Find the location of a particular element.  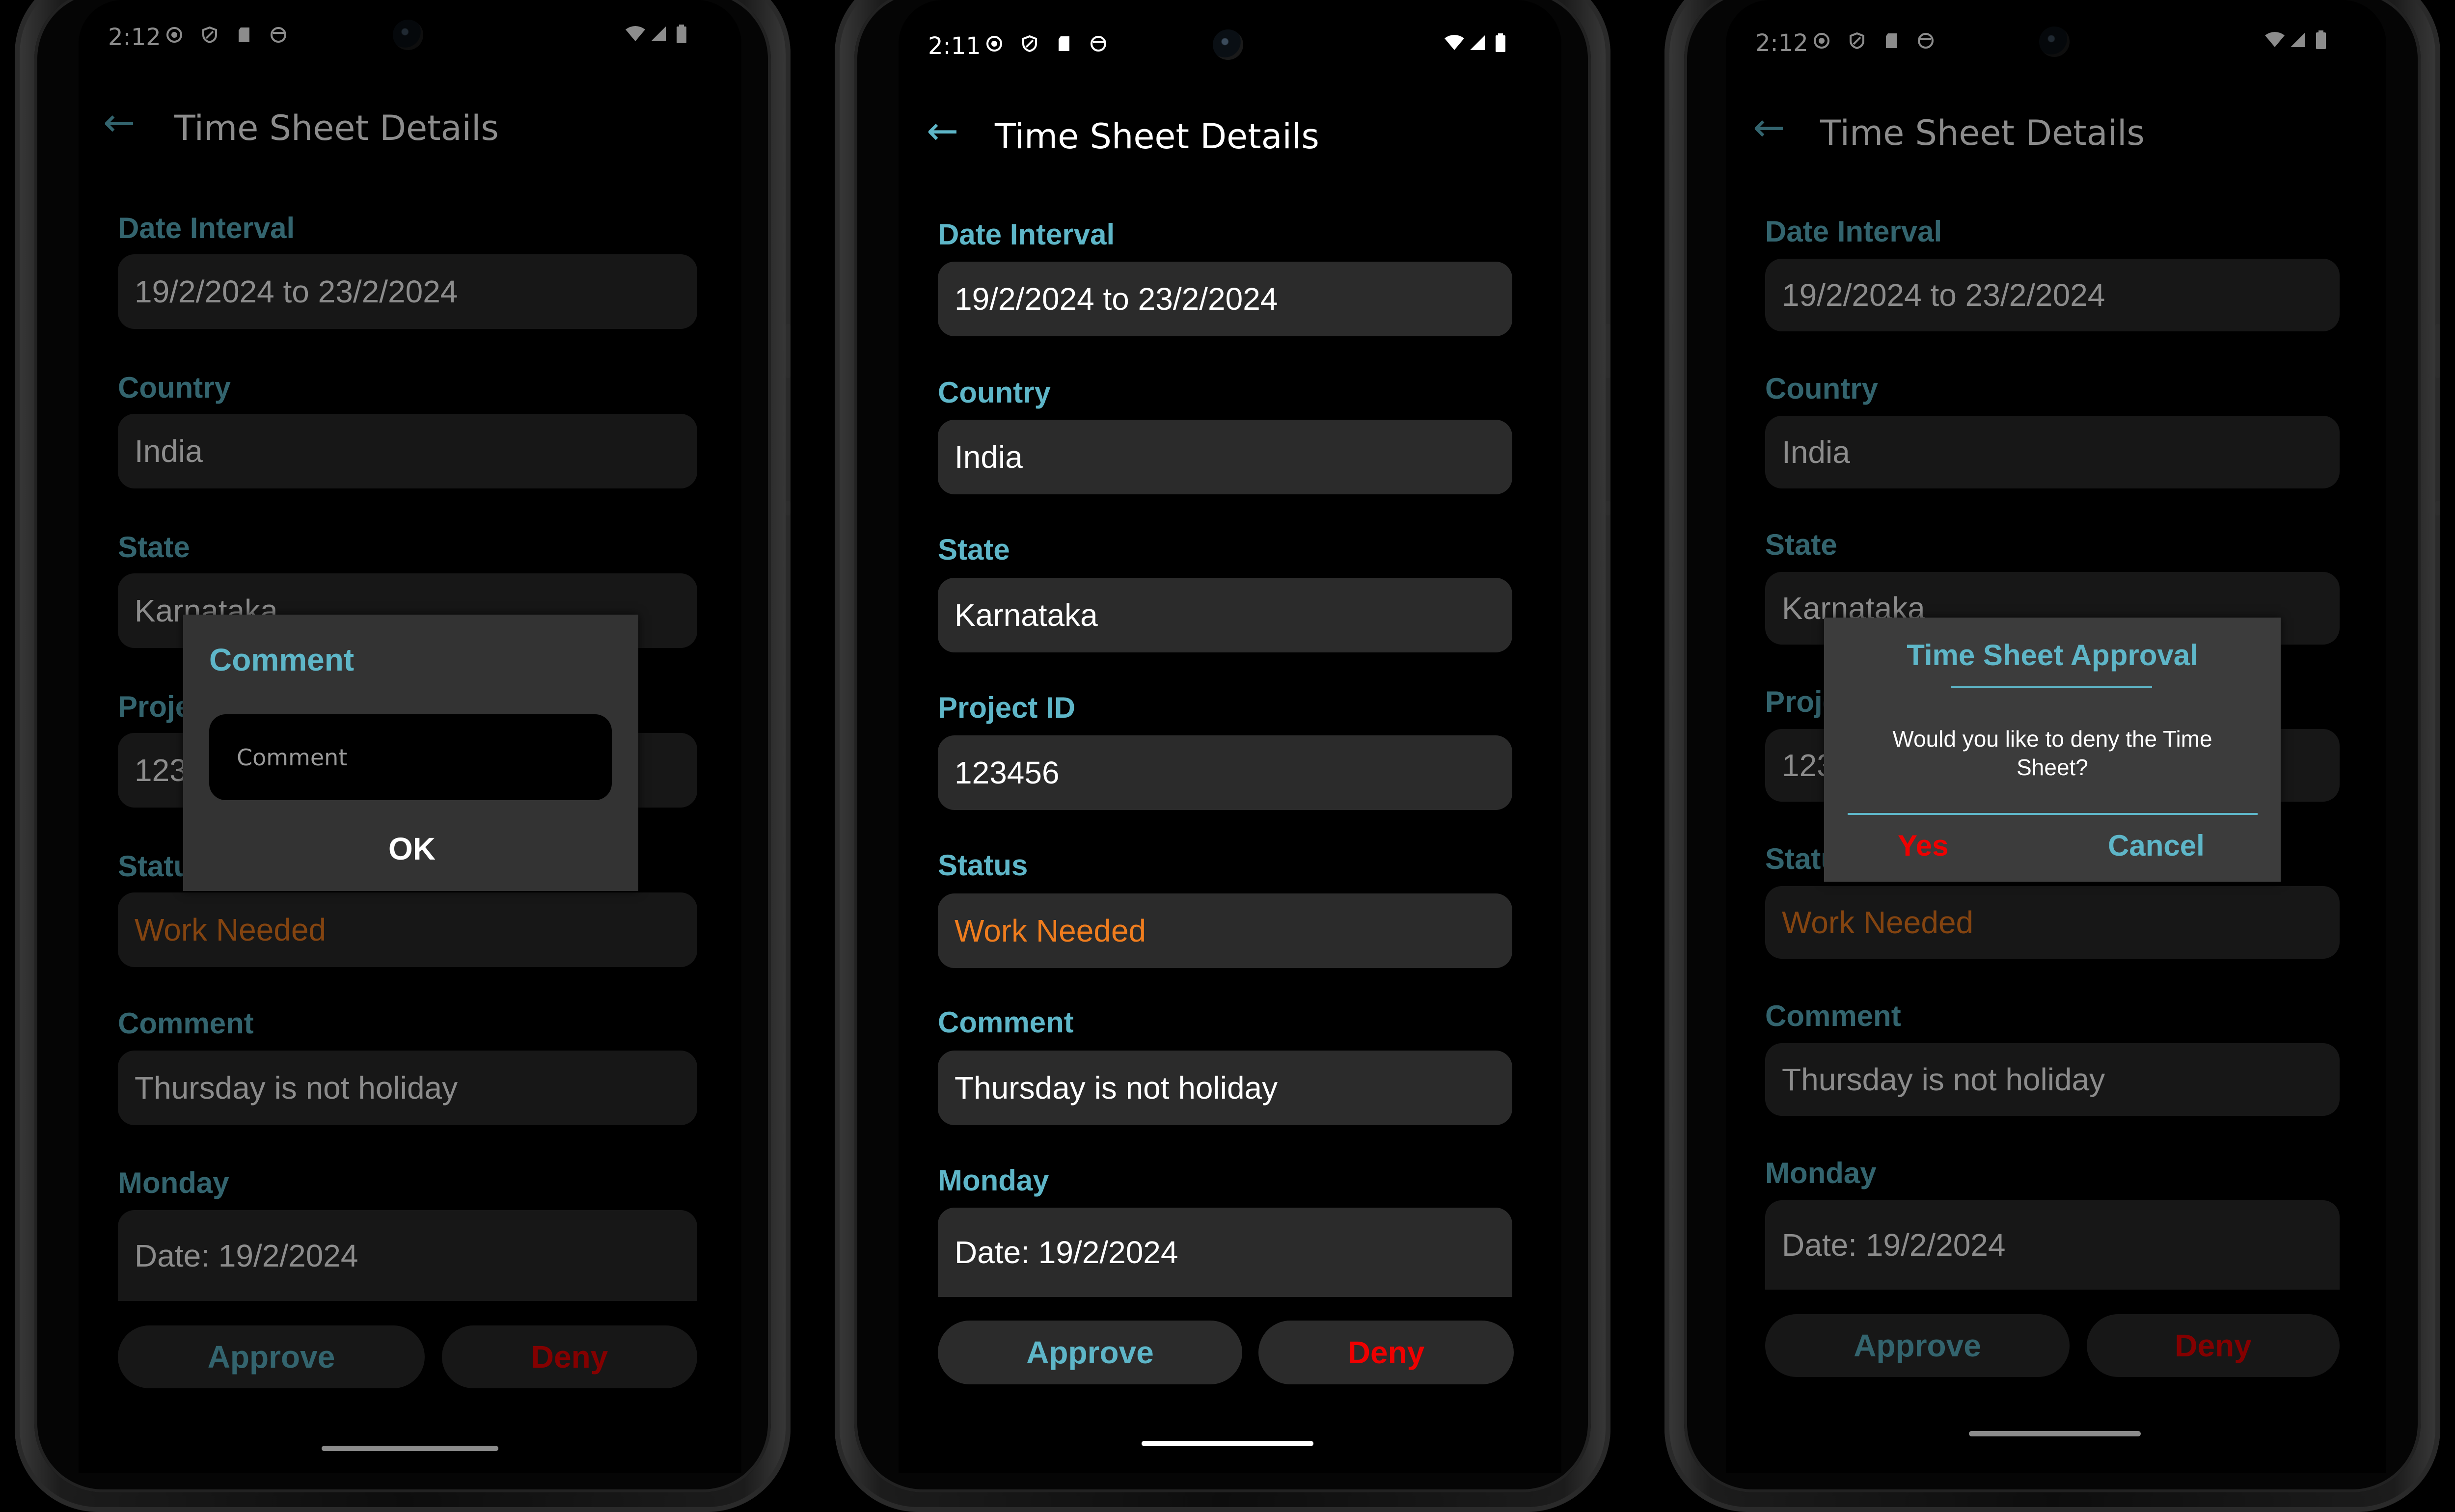

status-field: Work Needed is located at coordinates (1225, 930).